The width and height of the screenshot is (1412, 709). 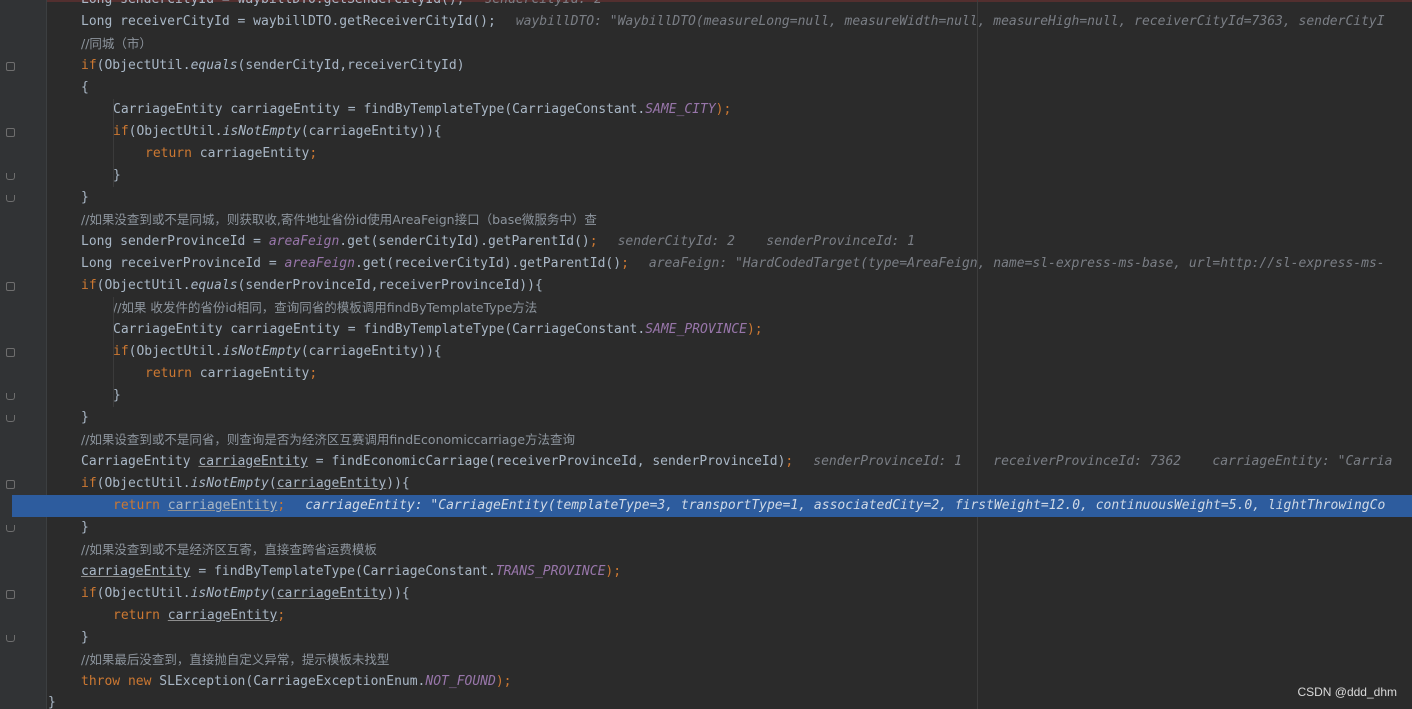 I want to click on code-token: .get(receiverCityId).getParentId(), so click(x=488, y=263).